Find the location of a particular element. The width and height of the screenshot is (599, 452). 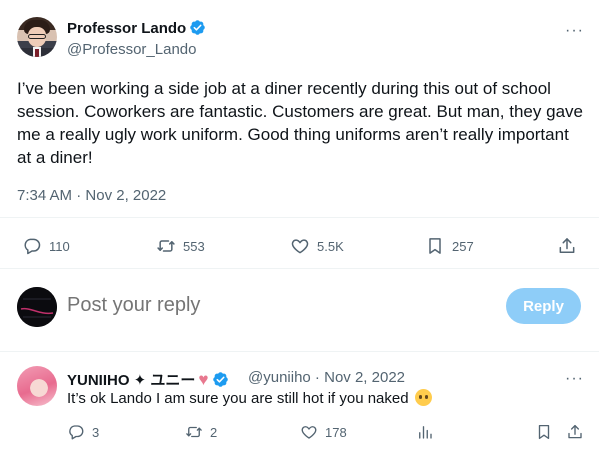

more-icon: ··· is located at coordinates (574, 31).